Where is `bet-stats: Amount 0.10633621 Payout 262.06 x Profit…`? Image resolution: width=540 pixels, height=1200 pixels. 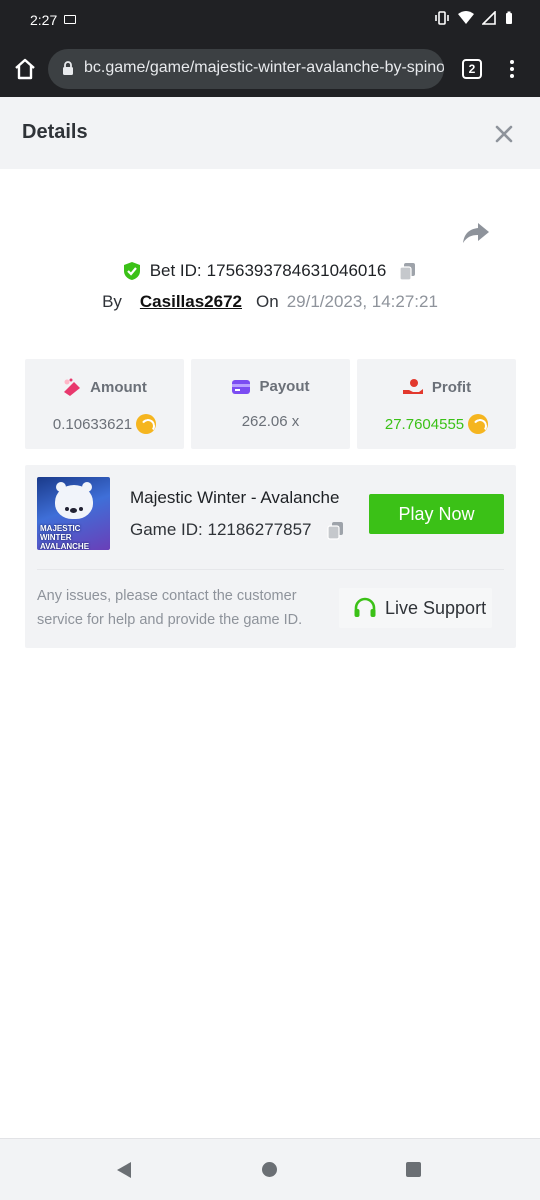 bet-stats: Amount 0.10633621 Payout 262.06 x Profit… is located at coordinates (270, 404).